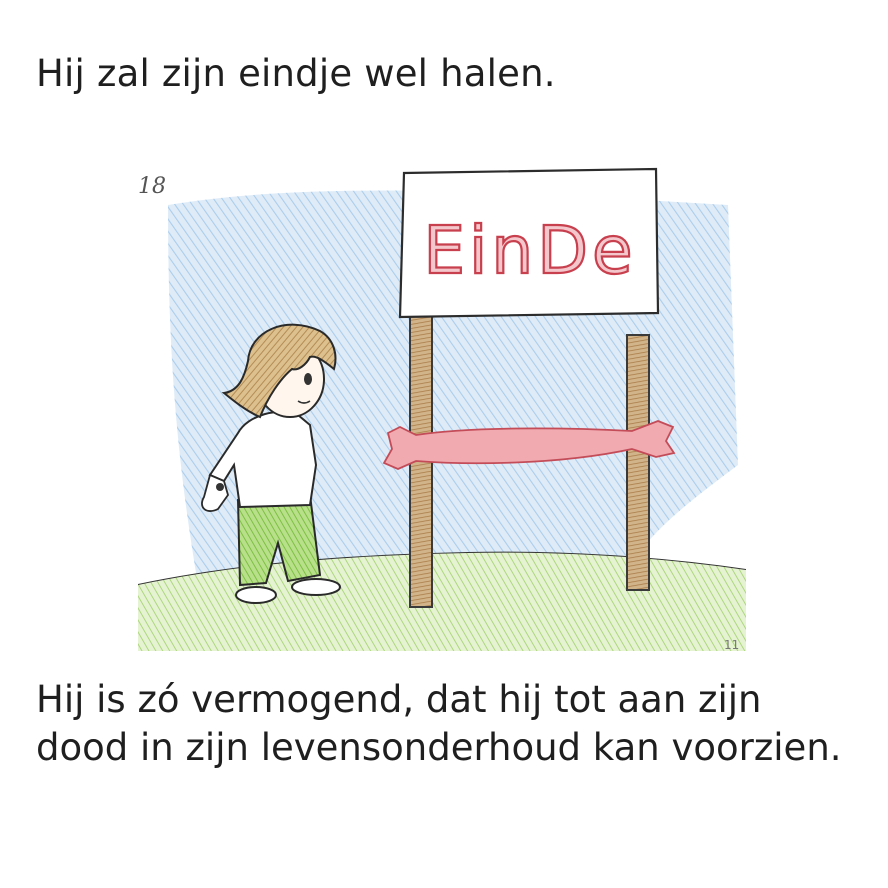 The height and width of the screenshot is (888, 888). Describe the element at coordinates (220, 487) in the screenshot. I see `bracelet` at that location.